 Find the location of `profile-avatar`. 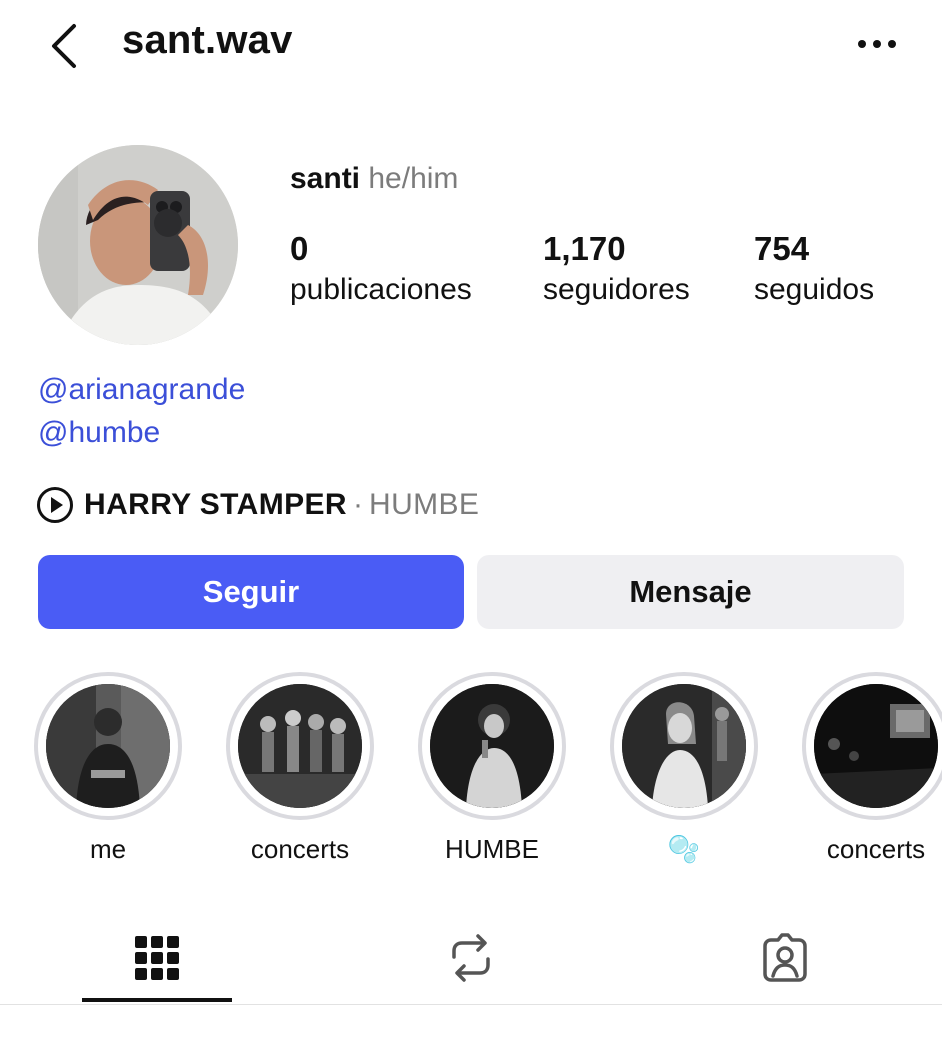

profile-avatar is located at coordinates (138, 245).